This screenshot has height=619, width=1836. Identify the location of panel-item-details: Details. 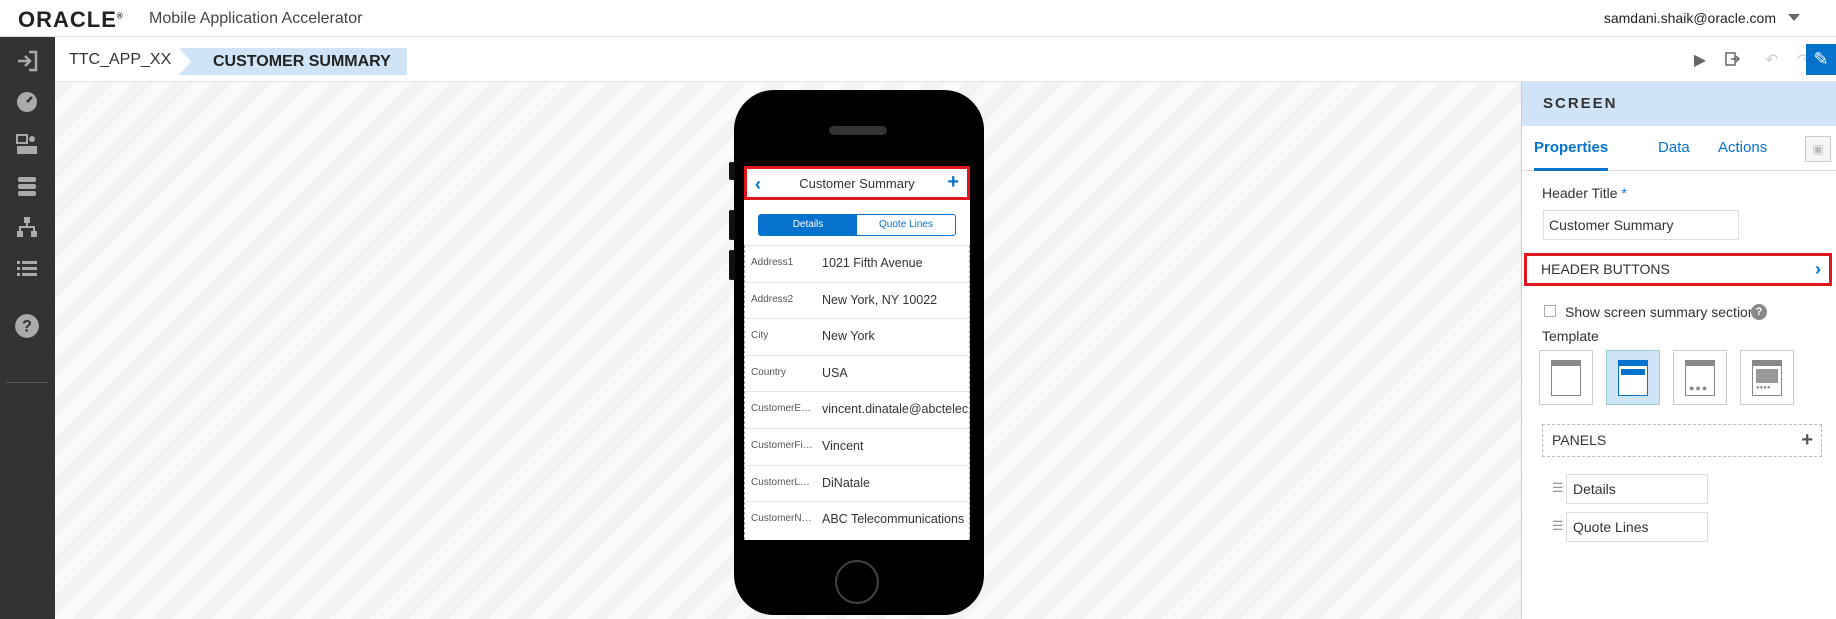
(1637, 489).